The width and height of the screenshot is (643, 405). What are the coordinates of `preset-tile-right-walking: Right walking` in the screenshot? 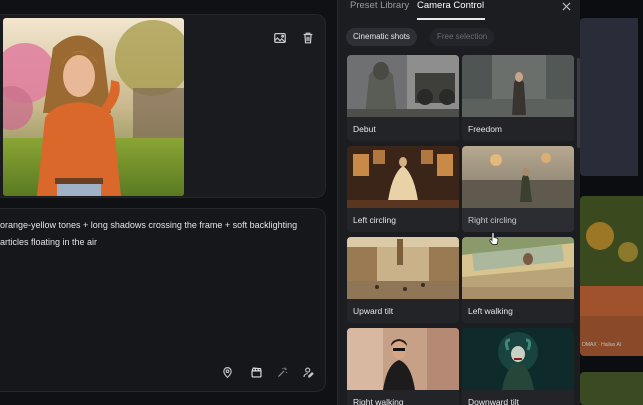 It's located at (403, 366).